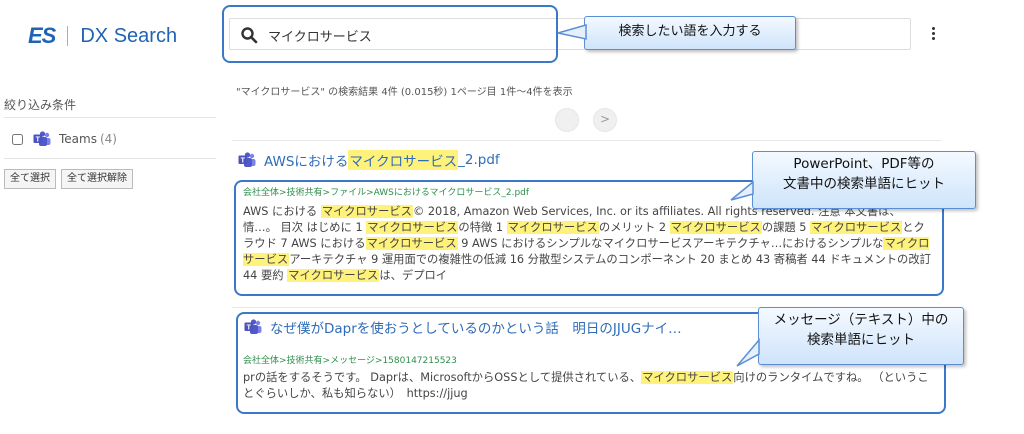 This screenshot has width=1024, height=434. Describe the element at coordinates (933, 34) in the screenshot. I see `more-options-icon` at that location.